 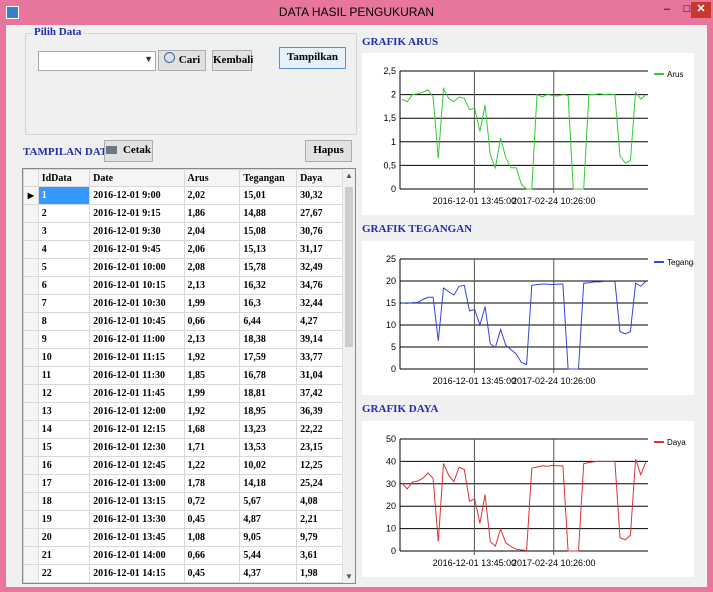 I want to click on table-cell: 3,37, so click(x=268, y=582).